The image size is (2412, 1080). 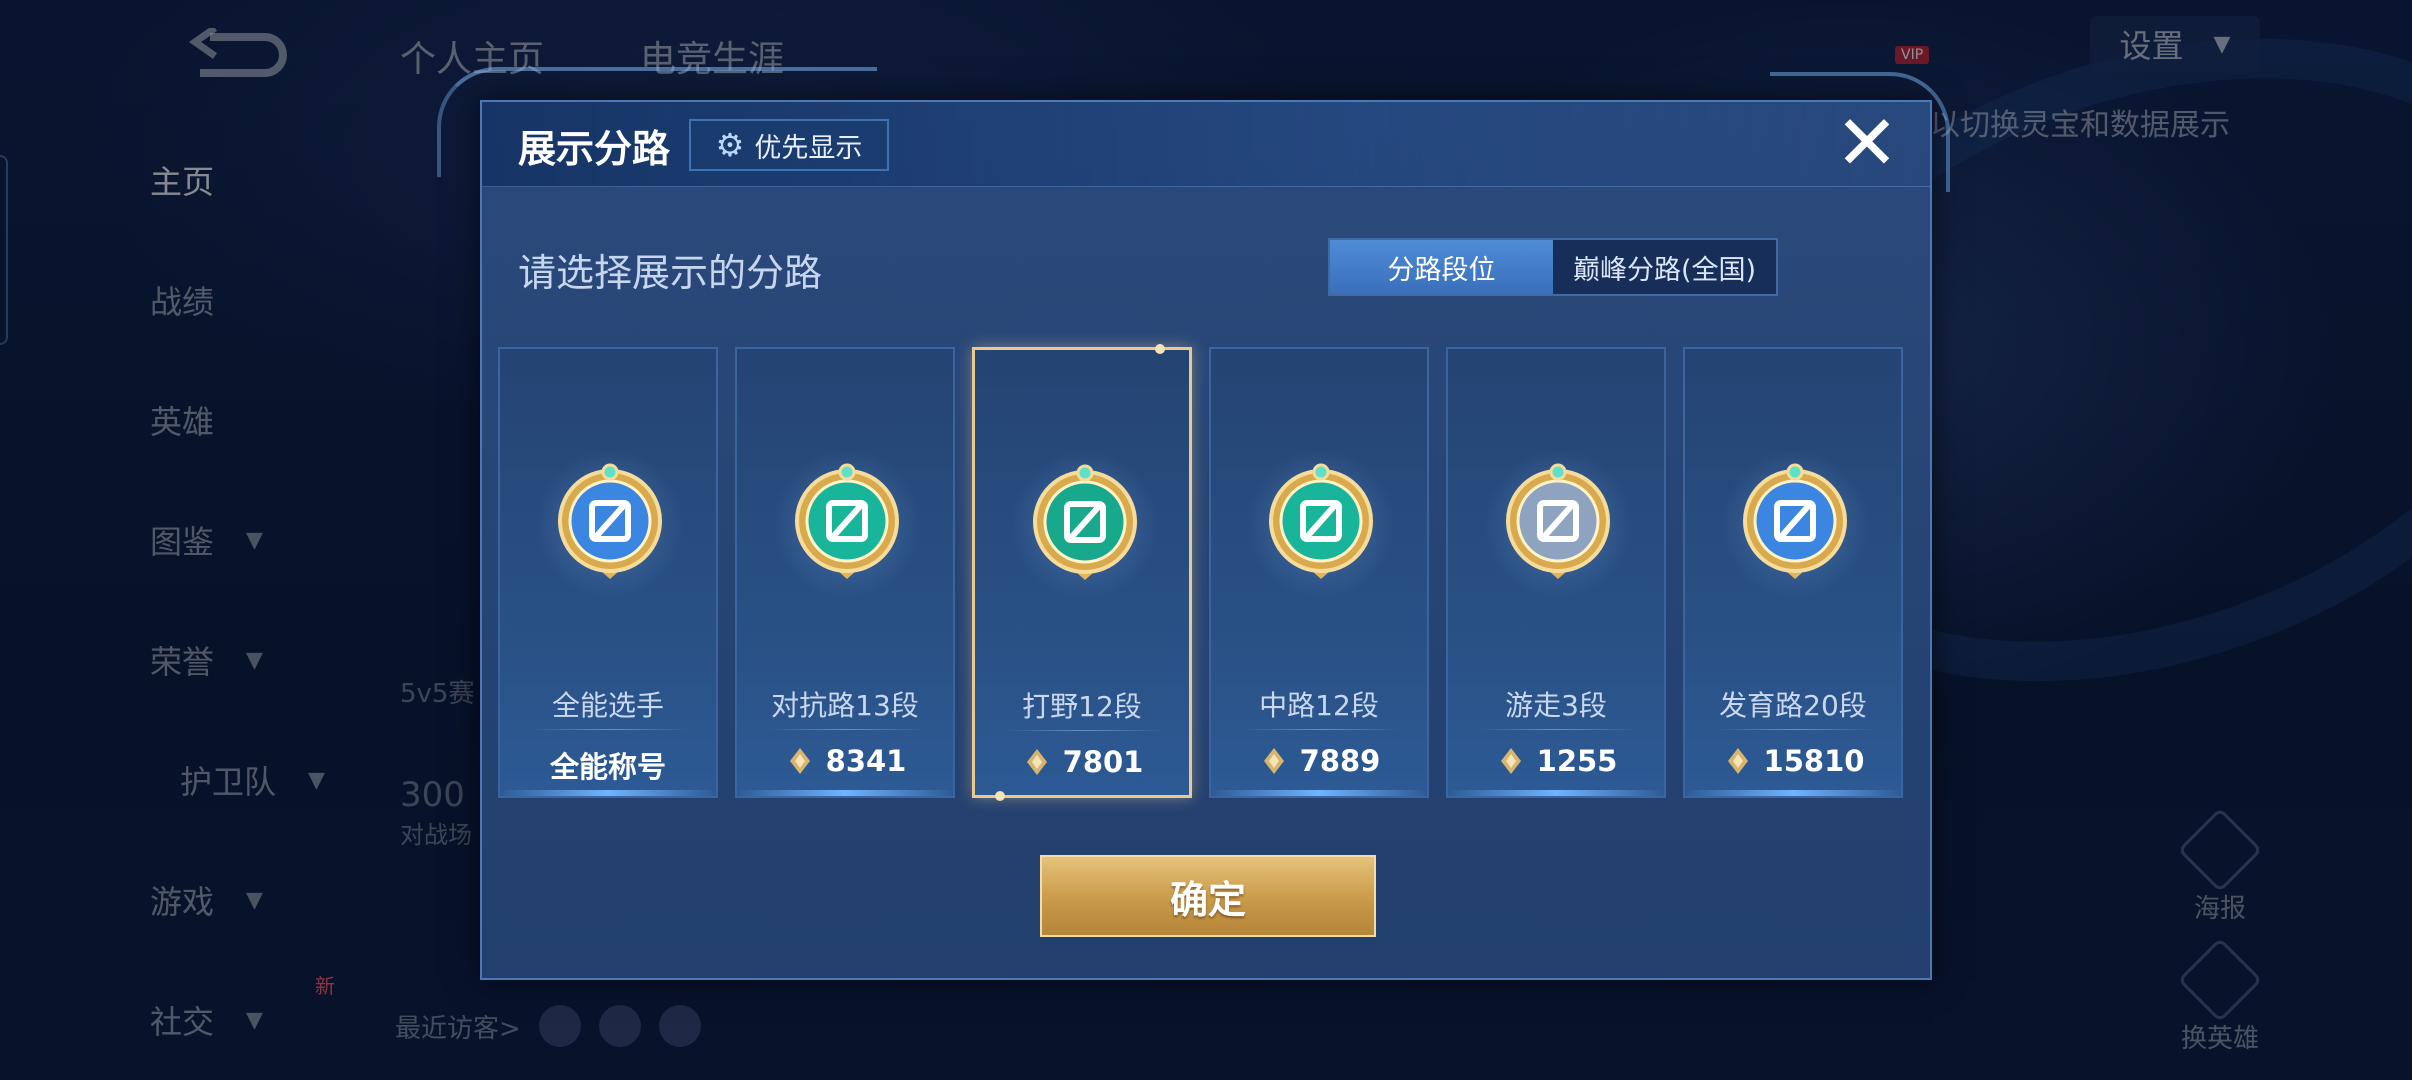 I want to click on jungle-icon, so click(x=1085, y=522).